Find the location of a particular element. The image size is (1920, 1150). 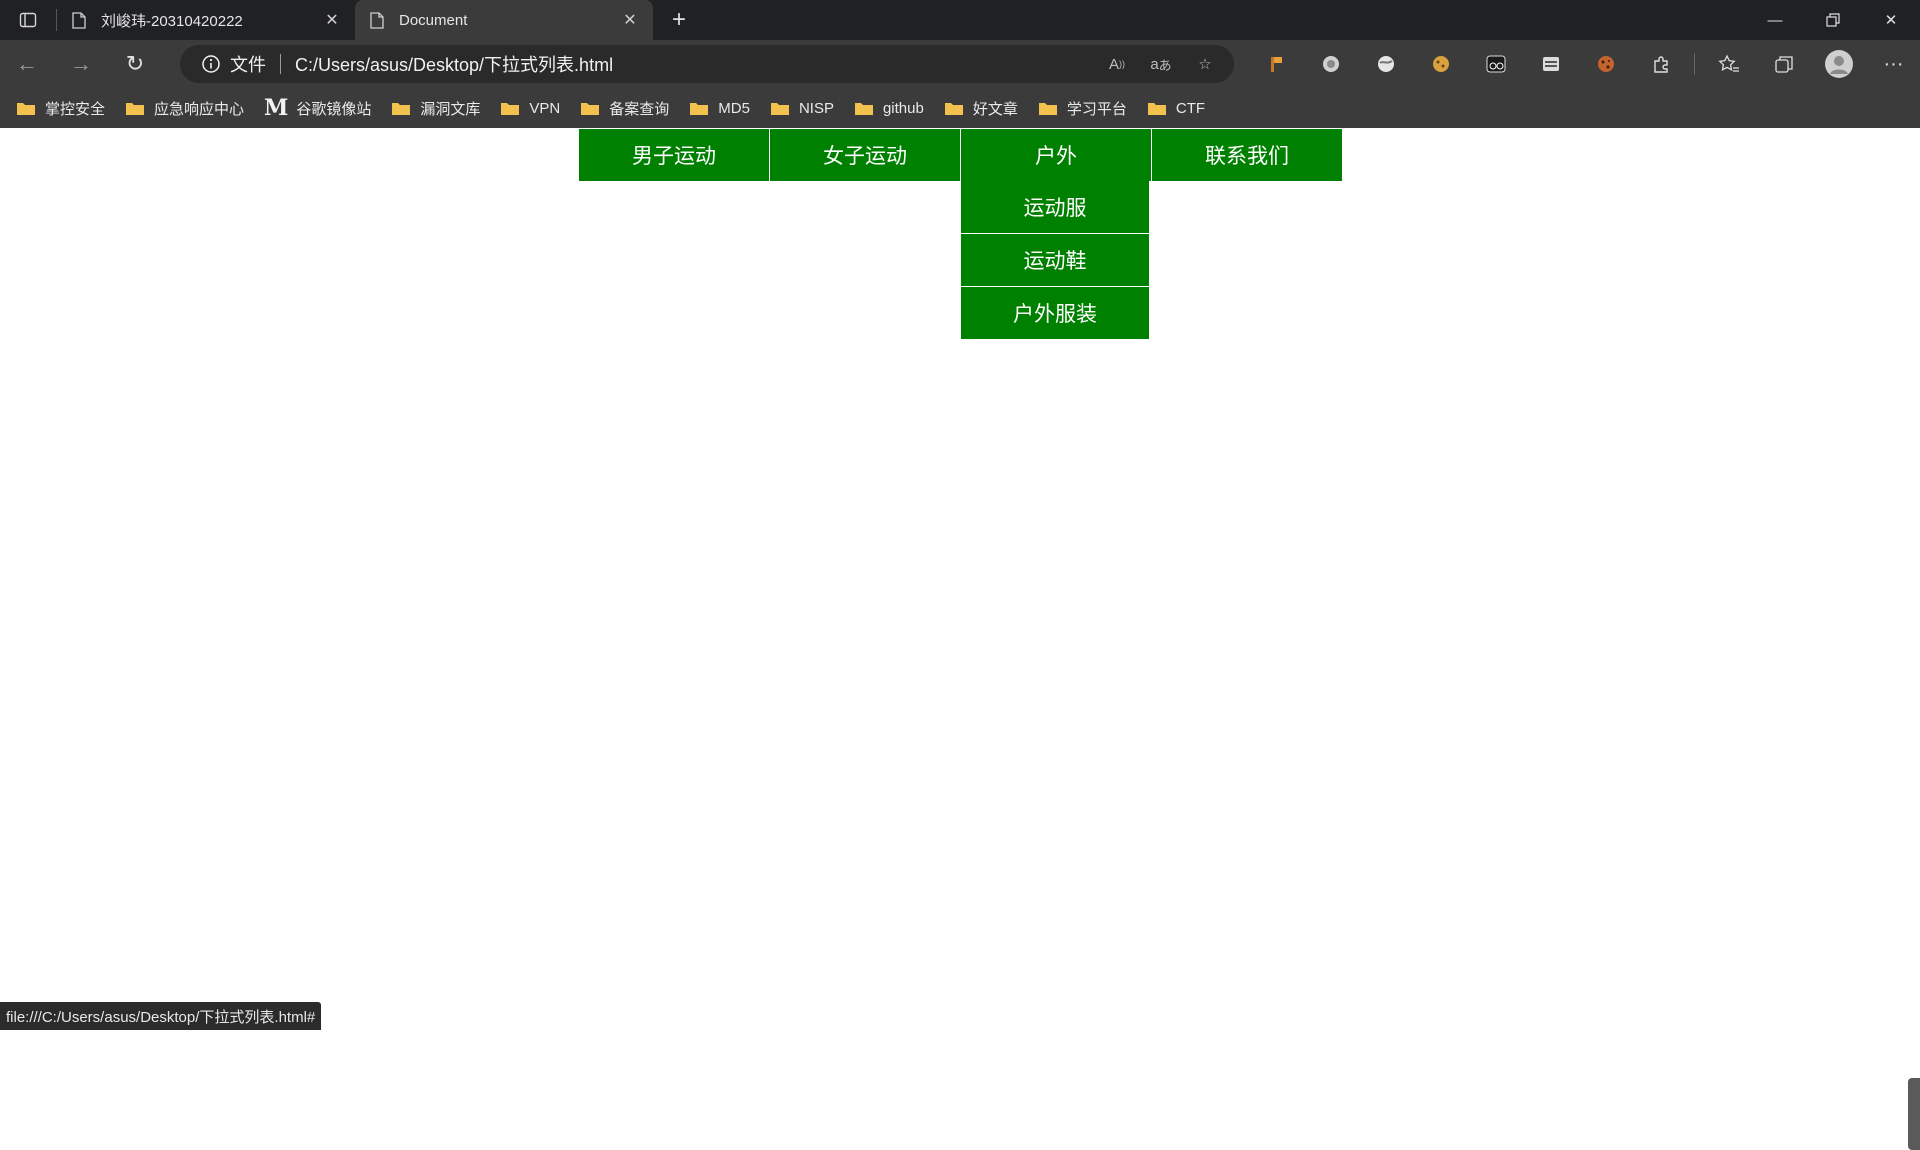

tab-title: Document is located at coordinates (433, 20).